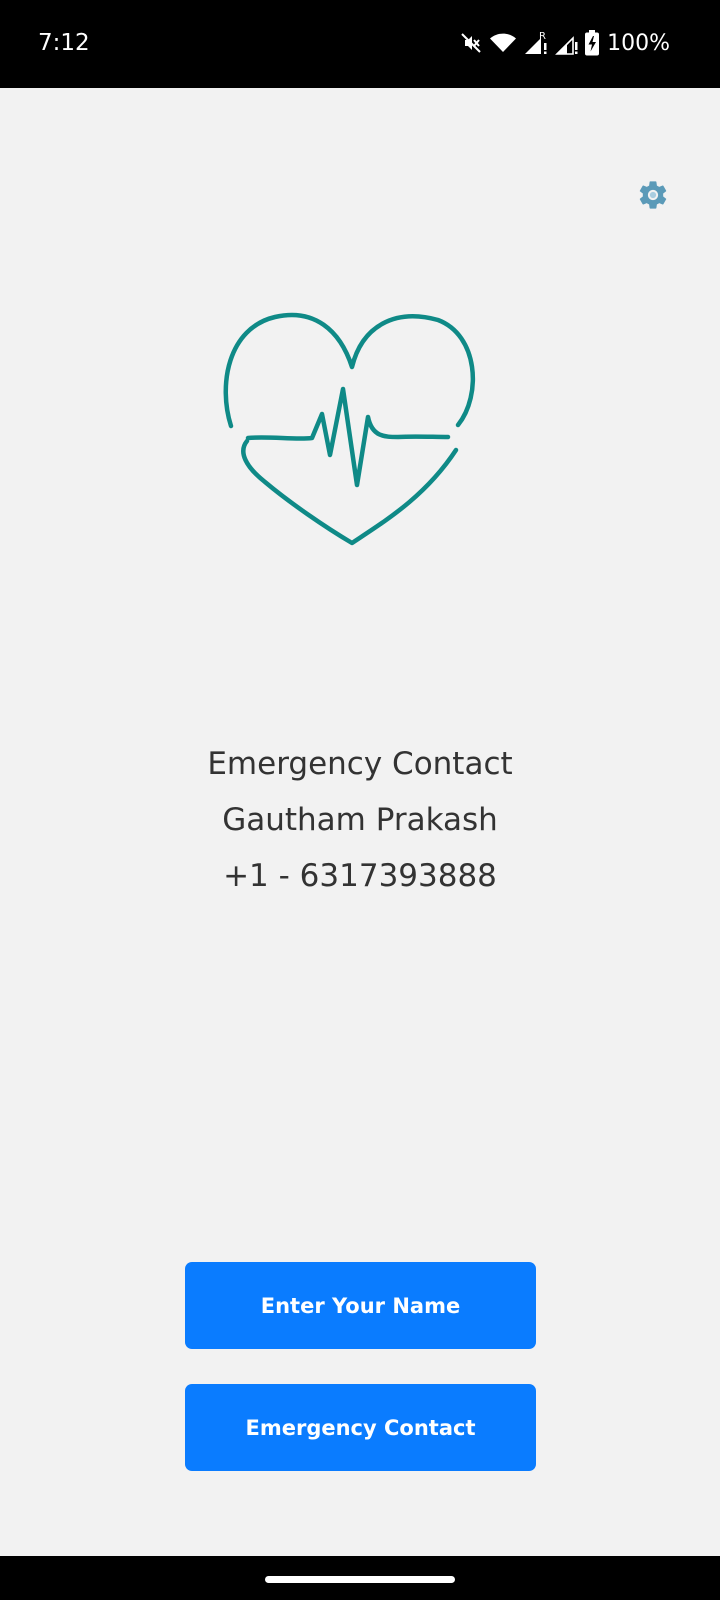 The image size is (720, 1600). Describe the element at coordinates (592, 43) in the screenshot. I see `battery-charging-icon` at that location.